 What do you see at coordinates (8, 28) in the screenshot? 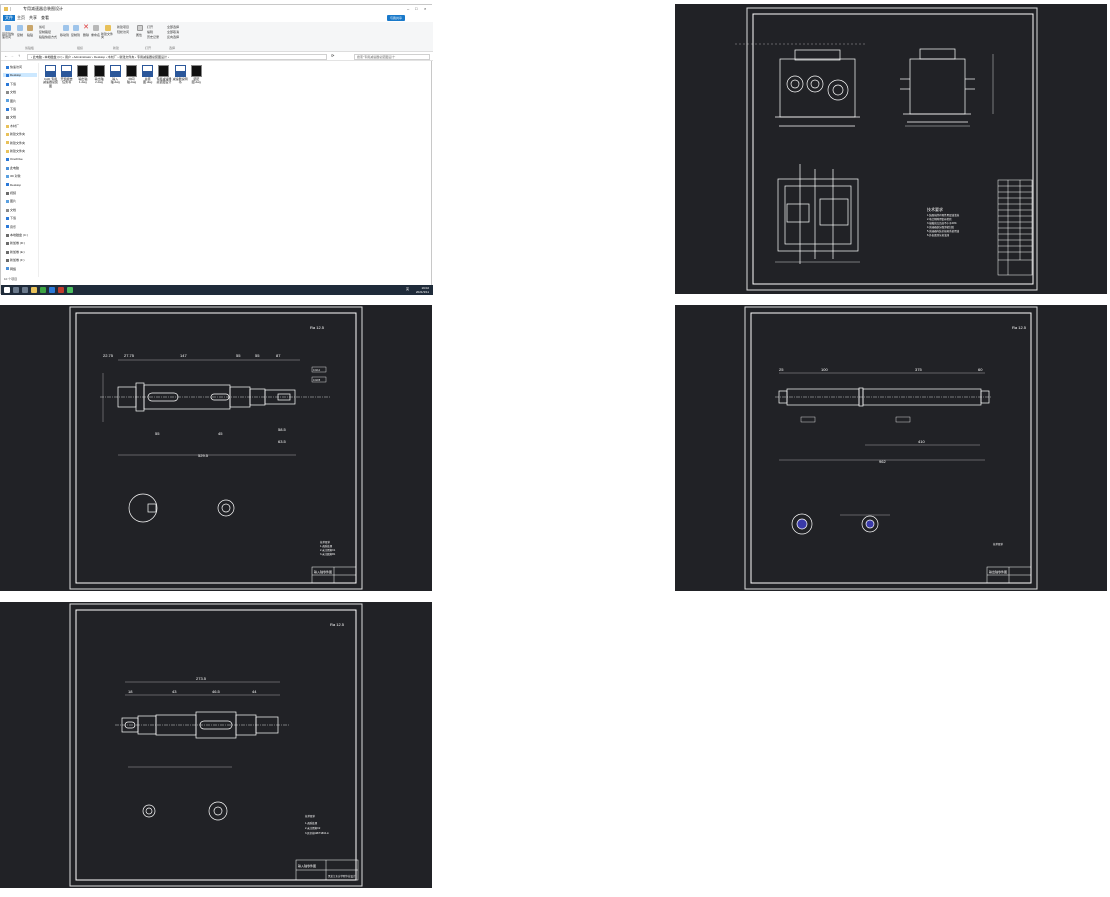
I see `pin-icon` at bounding box center [8, 28].